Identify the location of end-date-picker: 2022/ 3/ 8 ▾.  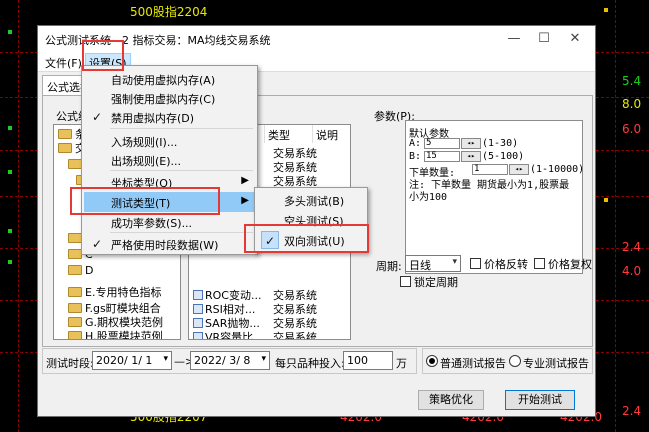
(230, 360).